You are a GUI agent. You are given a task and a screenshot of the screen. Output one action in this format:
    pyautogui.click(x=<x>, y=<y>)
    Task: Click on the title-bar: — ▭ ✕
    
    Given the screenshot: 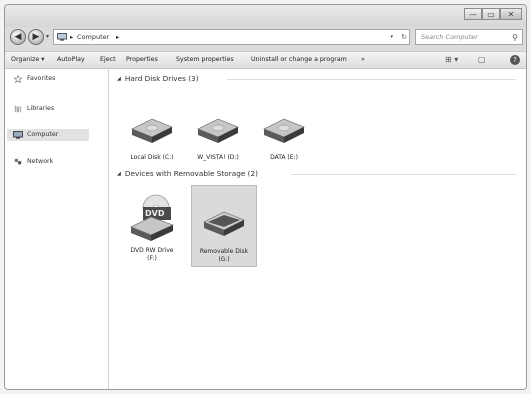 What is the action you would take?
    pyautogui.click(x=265, y=16)
    